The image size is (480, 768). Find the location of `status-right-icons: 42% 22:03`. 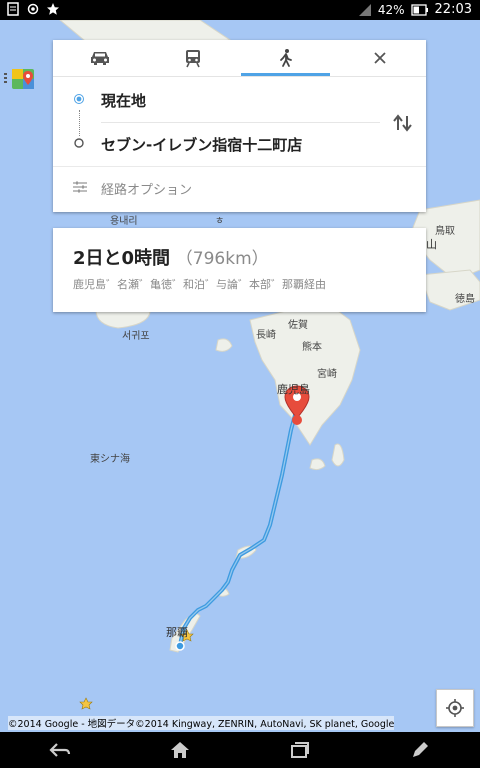

status-right-icons: 42% 22:03 is located at coordinates (415, 9).